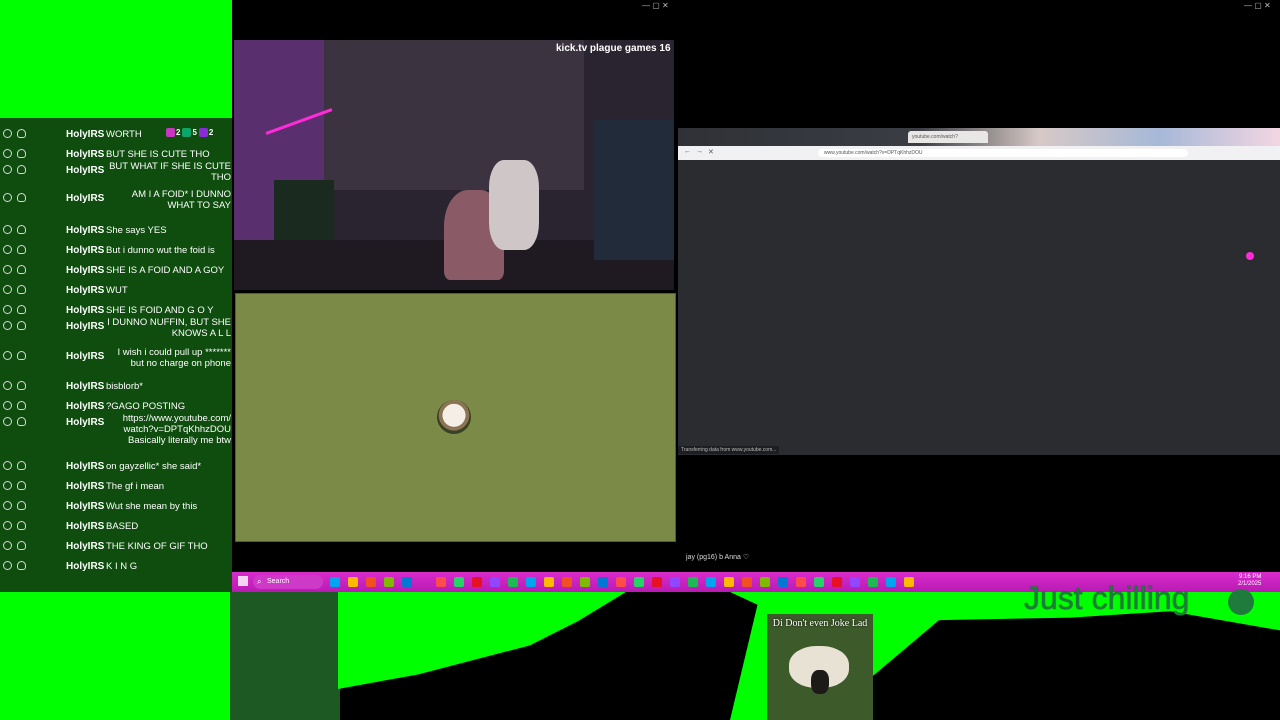 The width and height of the screenshot is (1280, 720). Describe the element at coordinates (288, 582) in the screenshot. I see `taskbar-search: ⌕ Search` at that location.